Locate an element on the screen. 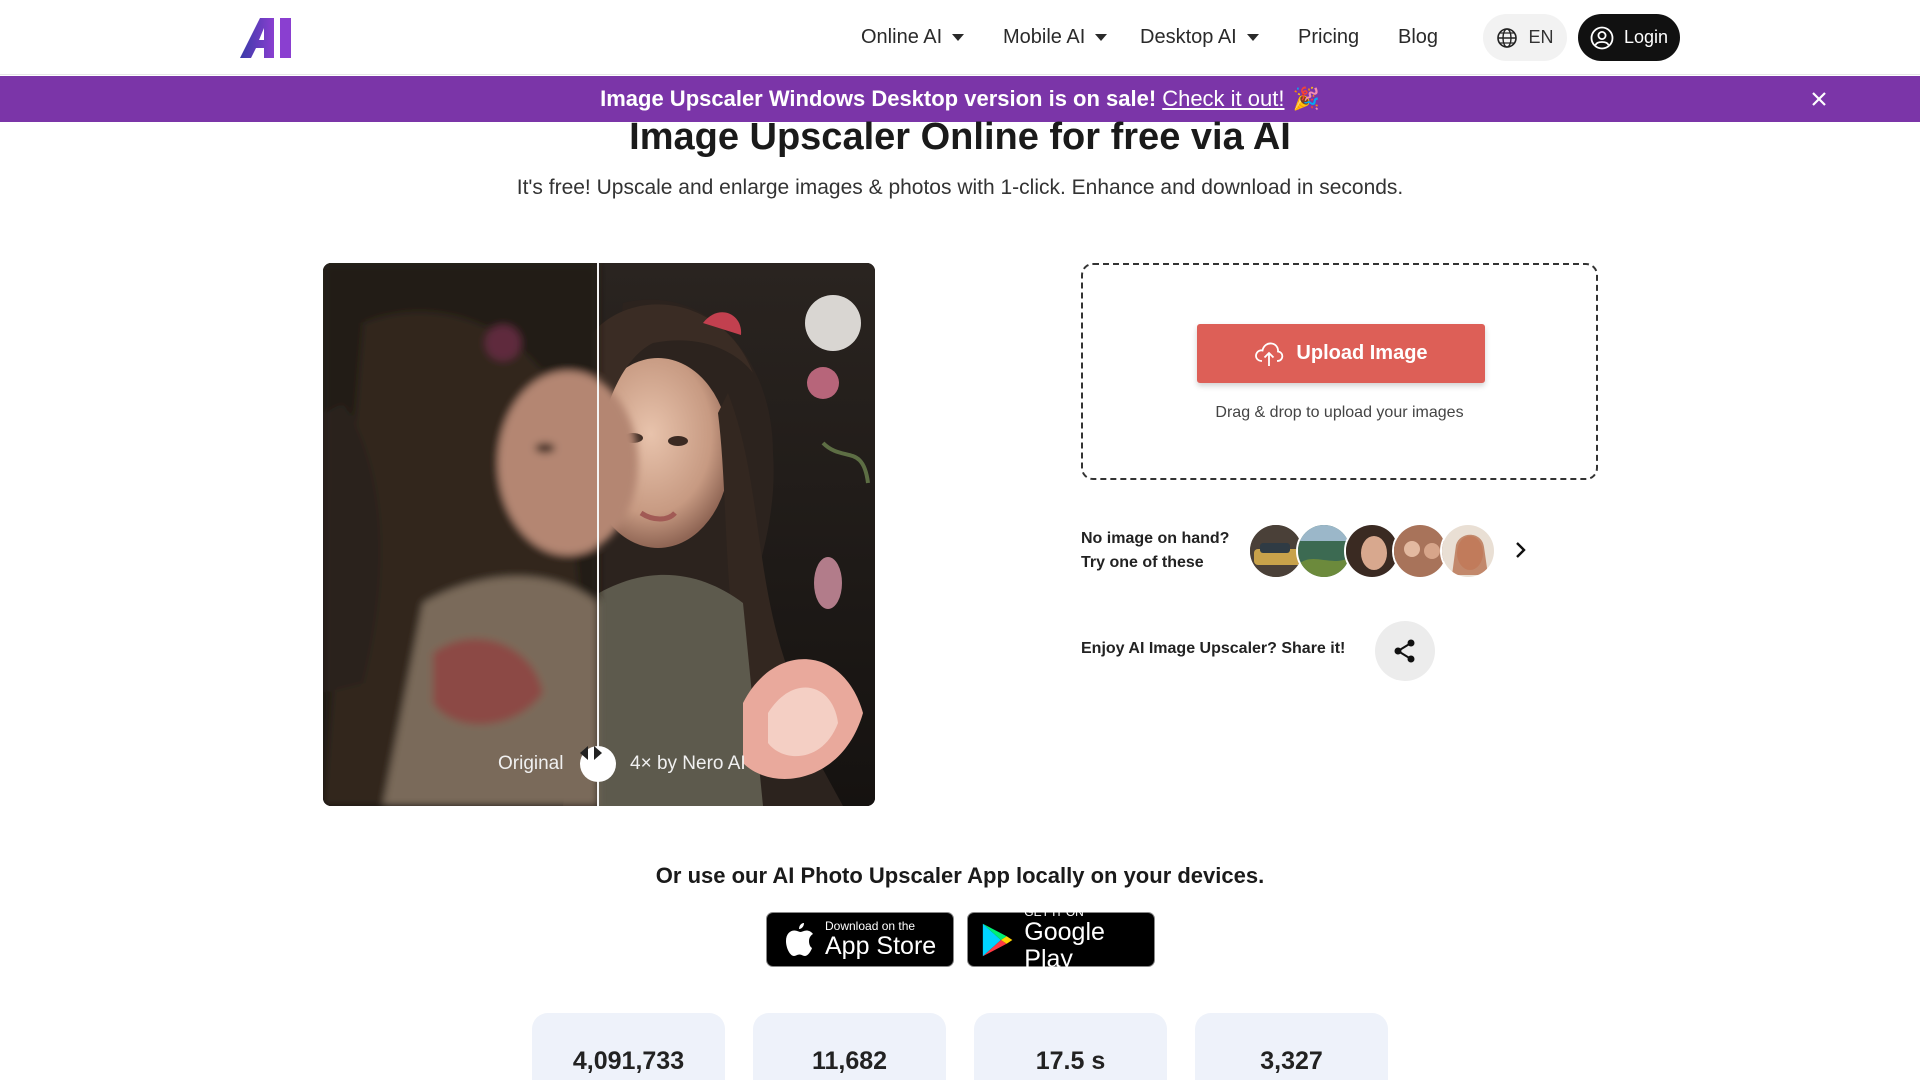  close-icon is located at coordinates (1819, 99).